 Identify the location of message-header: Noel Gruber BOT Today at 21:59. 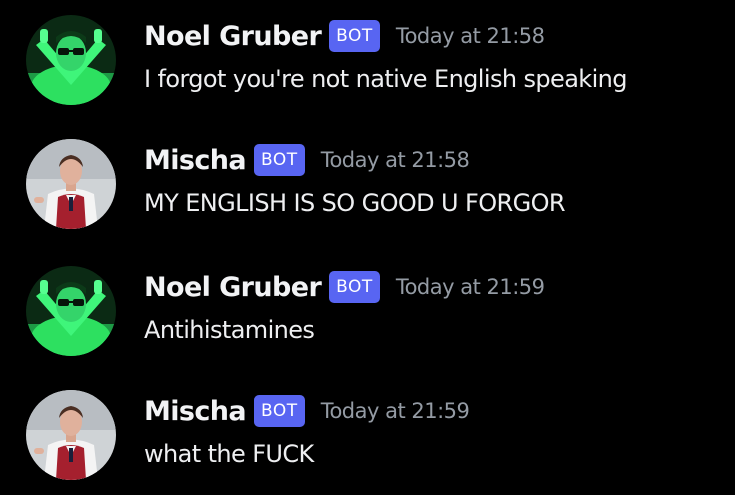
(344, 294).